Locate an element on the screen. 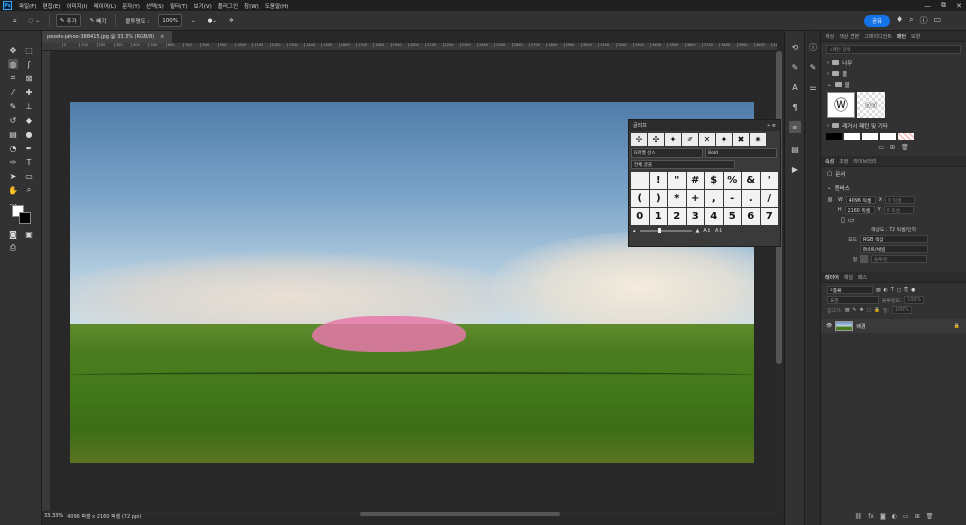 This screenshot has width=966, height=525. x-field: 0 픽셀 is located at coordinates (900, 200).